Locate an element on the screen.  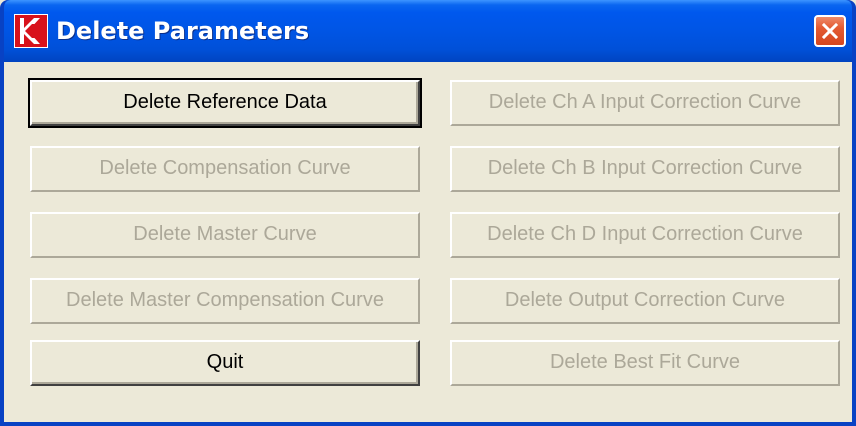
close-button is located at coordinates (830, 31).